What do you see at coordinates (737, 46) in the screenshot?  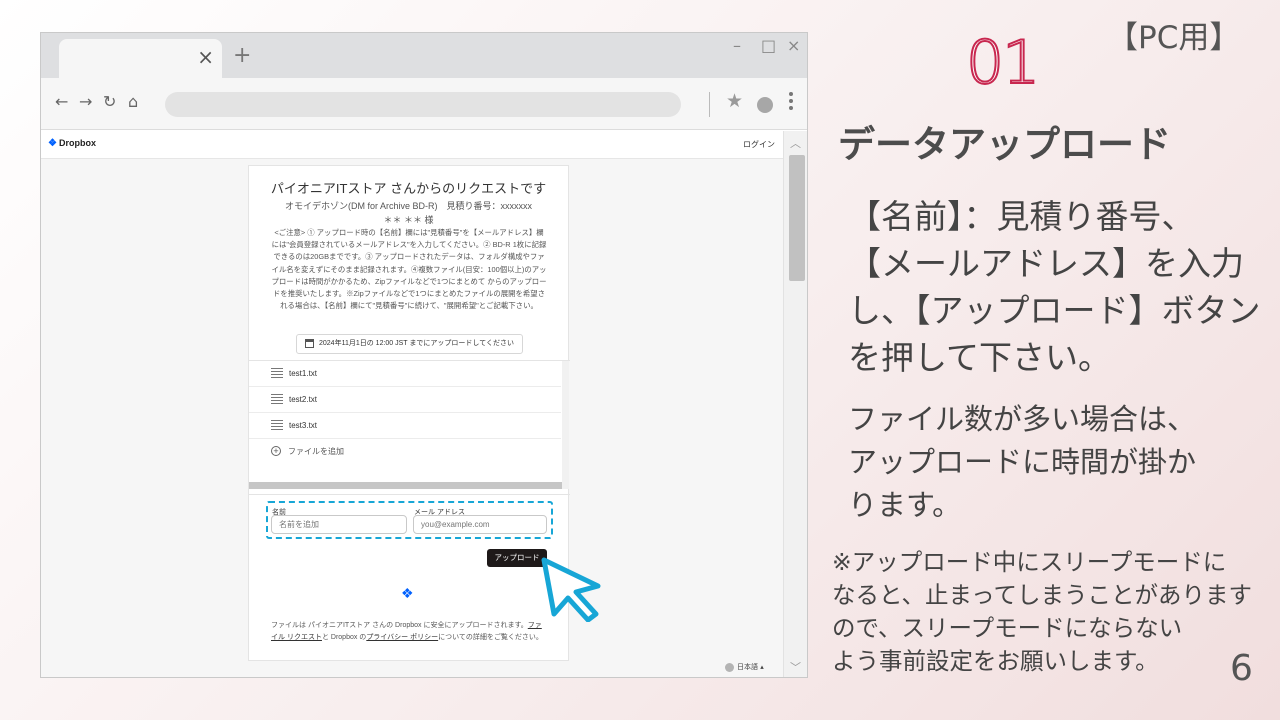 I see `minimize-icon: –` at bounding box center [737, 46].